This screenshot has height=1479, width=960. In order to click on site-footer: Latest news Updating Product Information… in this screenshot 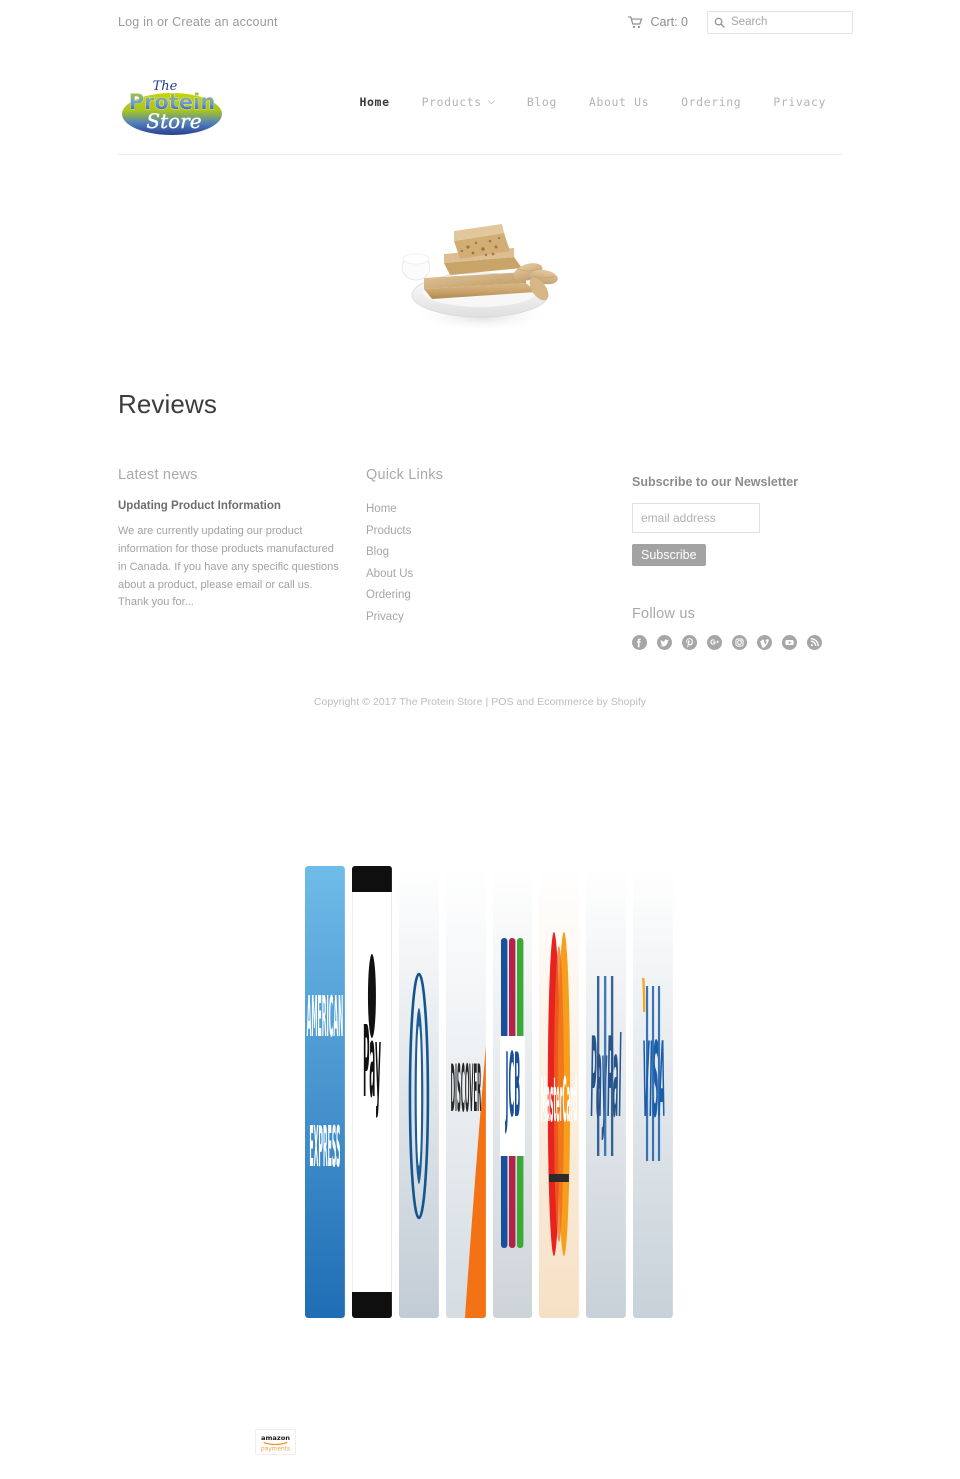, I will do `click(480, 559)`.